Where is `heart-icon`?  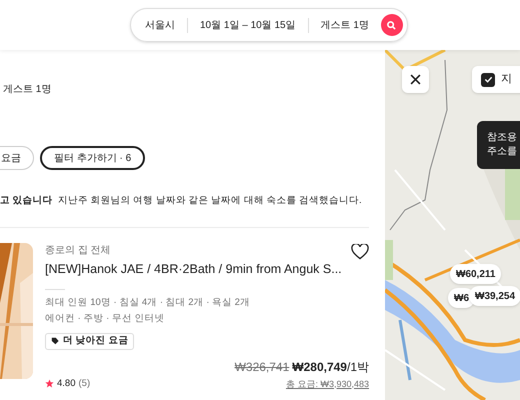
heart-icon is located at coordinates (360, 252).